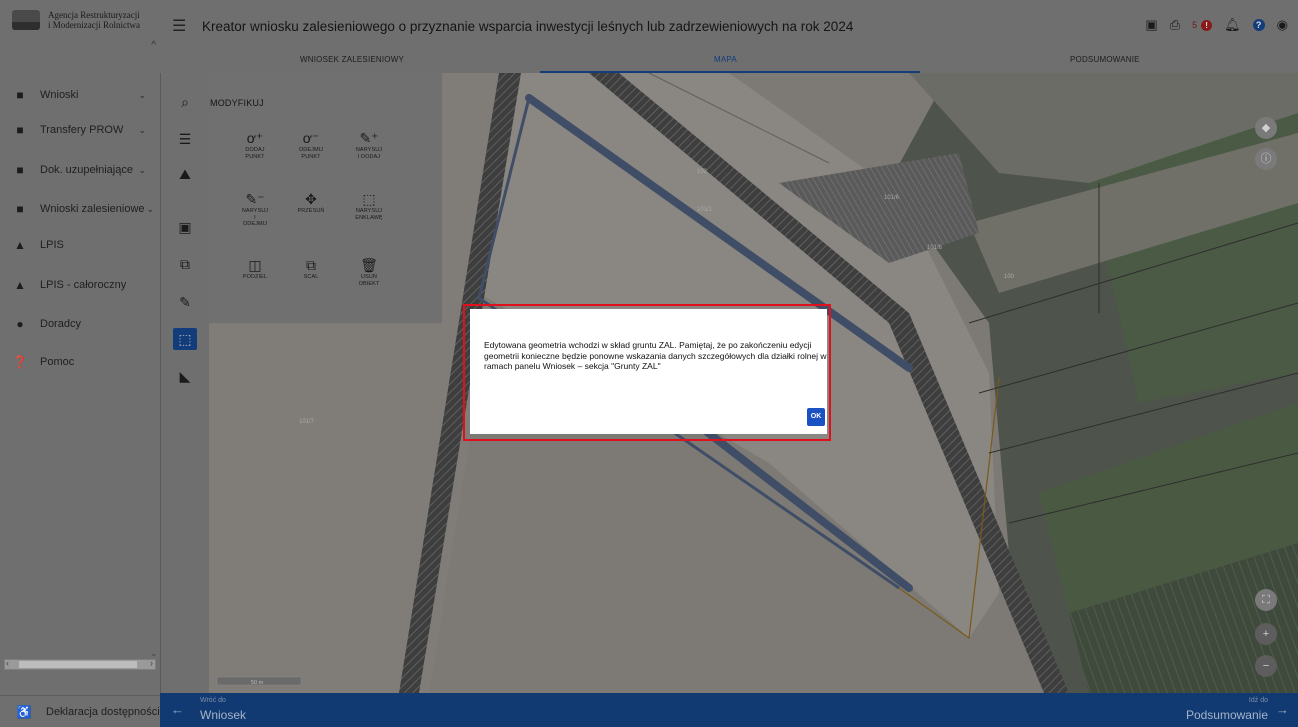 The height and width of the screenshot is (727, 1298). I want to click on add-point-button: ơ⁺ DODAJ PUNKT, so click(255, 144).